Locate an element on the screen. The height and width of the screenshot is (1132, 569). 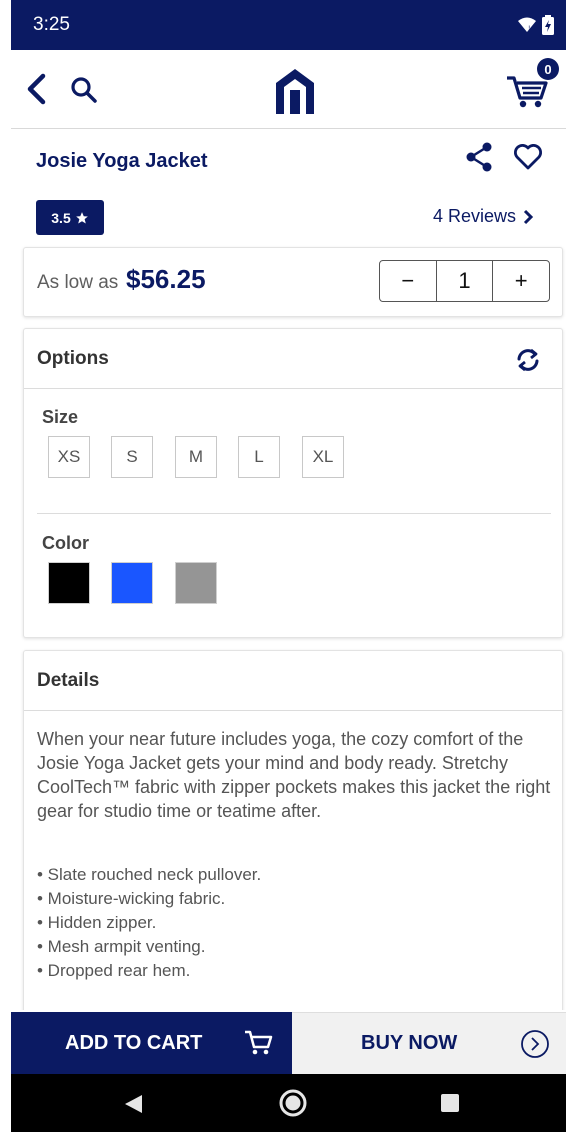
status-time: 3:25 is located at coordinates (51, 24).